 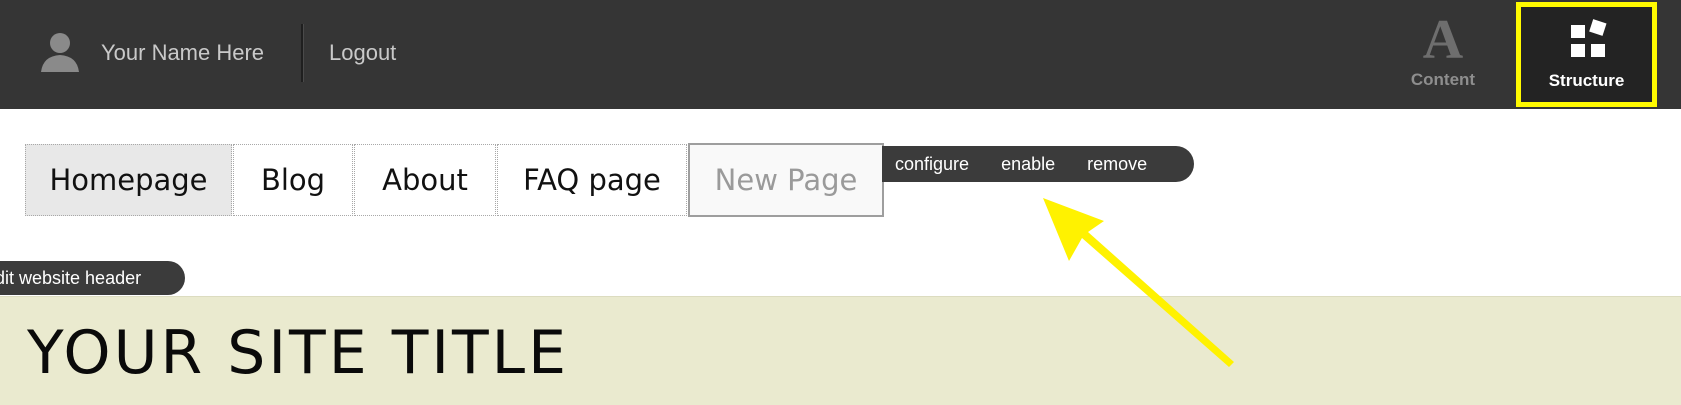 What do you see at coordinates (71, 278) in the screenshot?
I see `edit-website-header-label: dit website header` at bounding box center [71, 278].